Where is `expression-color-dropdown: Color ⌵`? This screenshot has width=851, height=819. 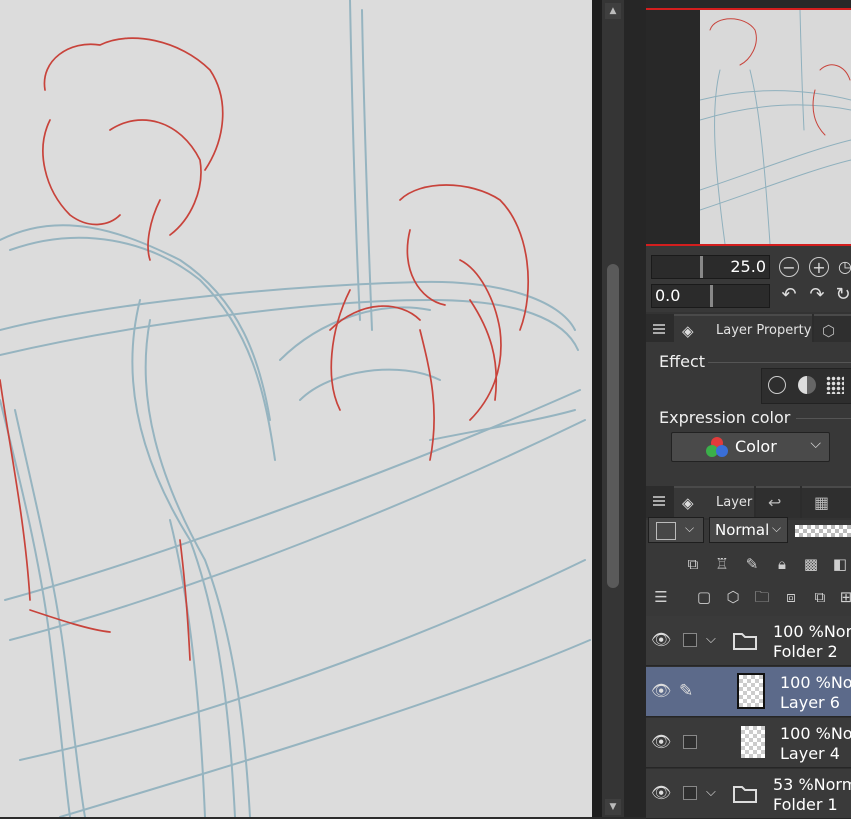
expression-color-dropdown: Color ⌵ is located at coordinates (750, 447).